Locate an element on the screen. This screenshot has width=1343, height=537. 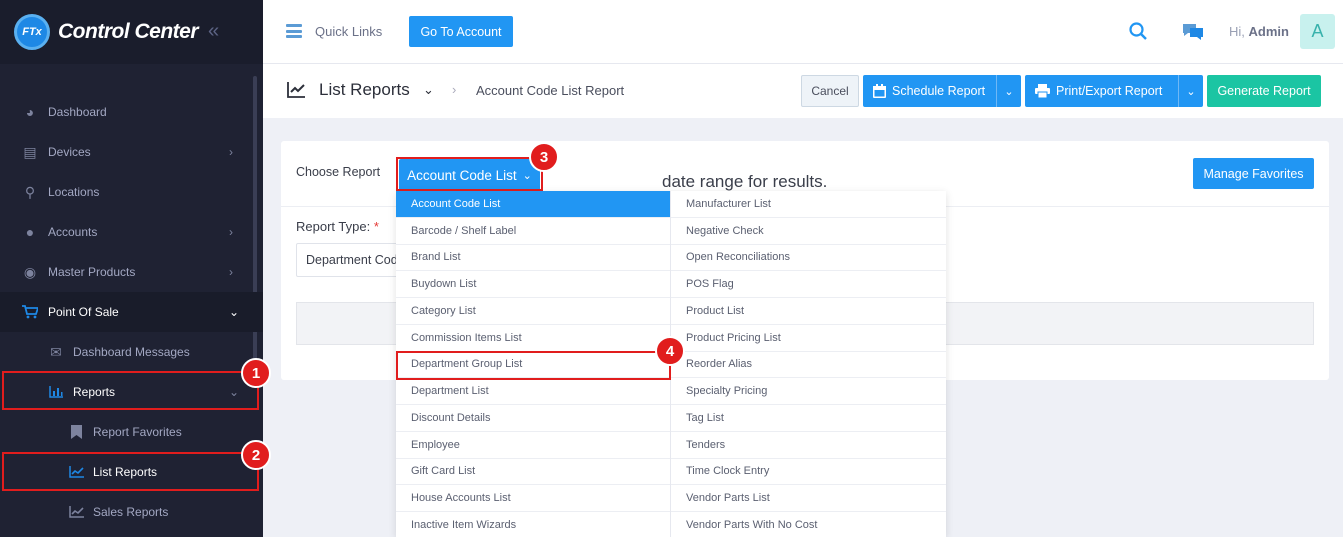
cancel-button: Cancel is located at coordinates (830, 91).